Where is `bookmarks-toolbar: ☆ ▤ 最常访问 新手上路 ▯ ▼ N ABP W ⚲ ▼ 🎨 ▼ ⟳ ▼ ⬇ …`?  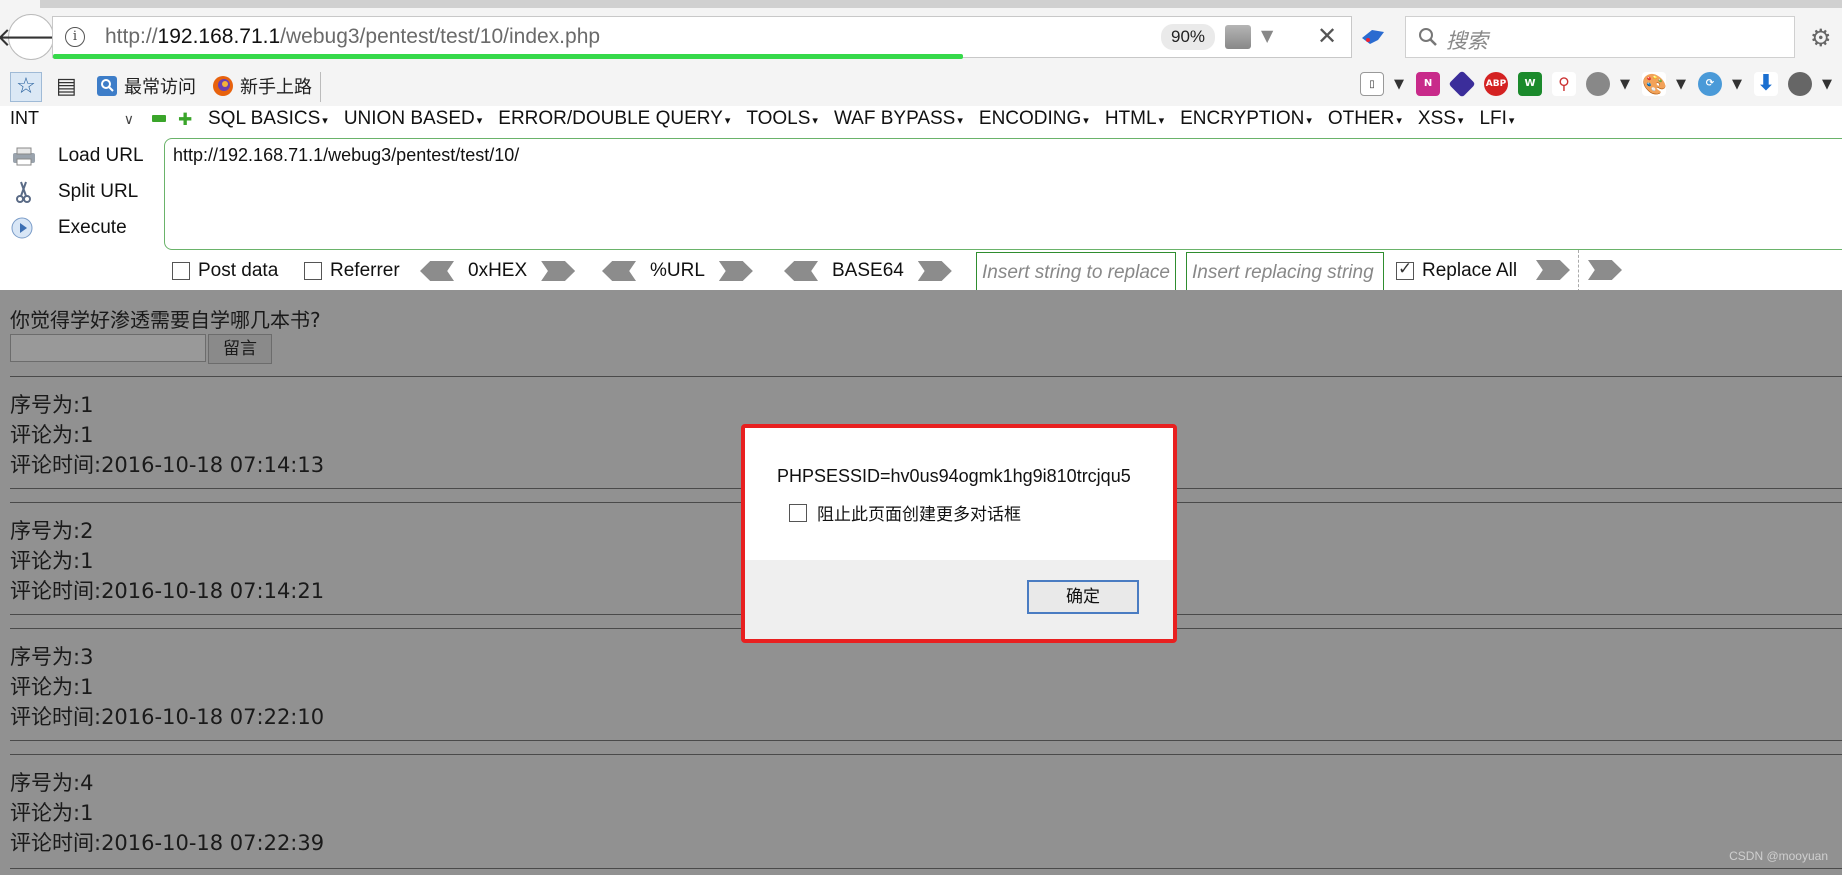
bookmarks-toolbar: ☆ ▤ 最常访问 新手上路 ▯ ▼ N ABP W ⚲ ▼ 🎨 ▼ ⟳ ▼ ⬇ … is located at coordinates (921, 87).